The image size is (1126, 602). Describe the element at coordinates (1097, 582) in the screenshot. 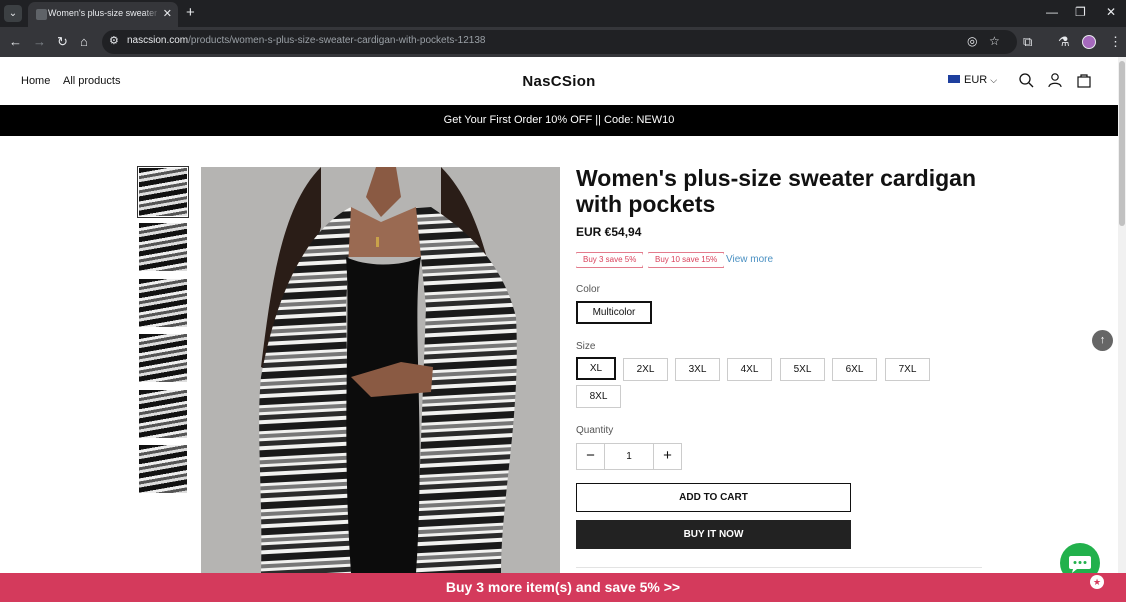

I see `gift-icon: ★` at that location.